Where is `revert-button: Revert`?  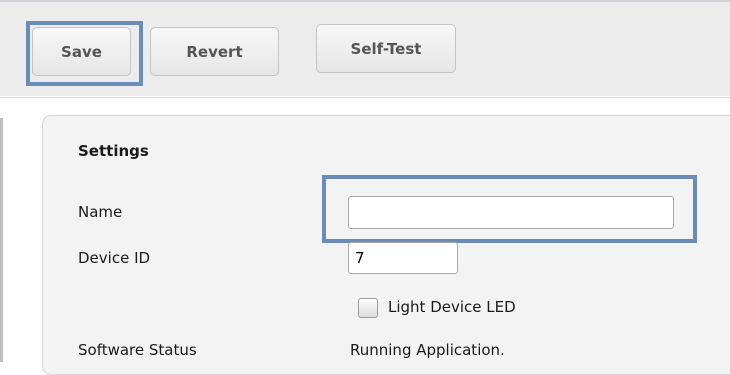
revert-button: Revert is located at coordinates (214, 51).